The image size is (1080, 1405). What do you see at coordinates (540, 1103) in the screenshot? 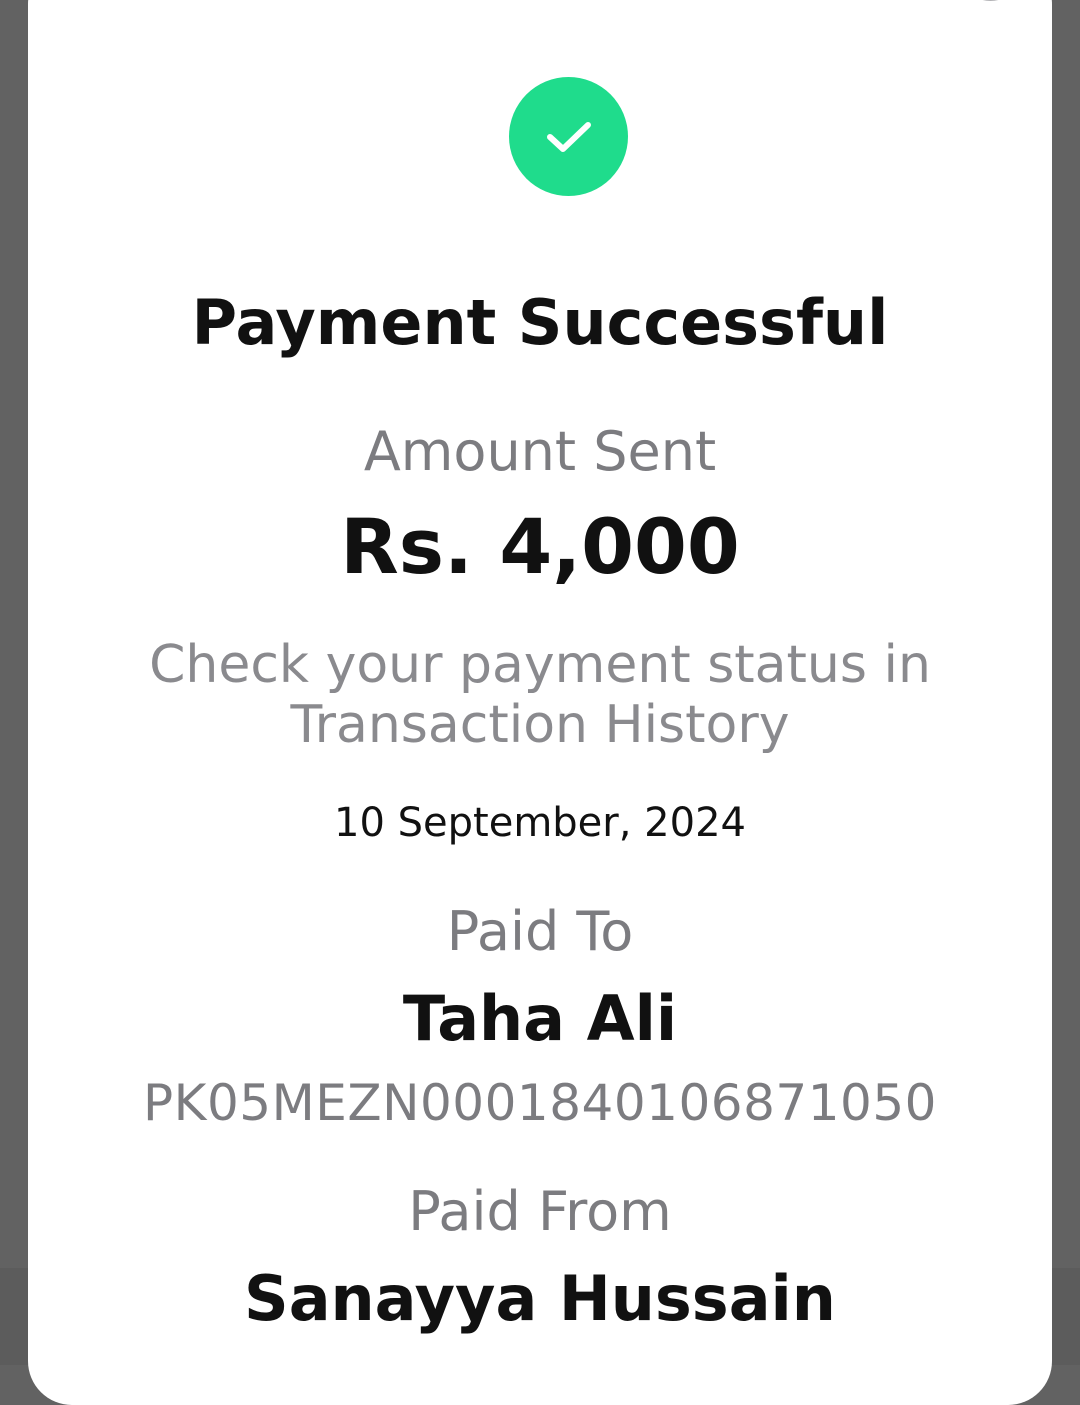
I see `paid-to-account: PK05MEZN0001840106871050` at bounding box center [540, 1103].